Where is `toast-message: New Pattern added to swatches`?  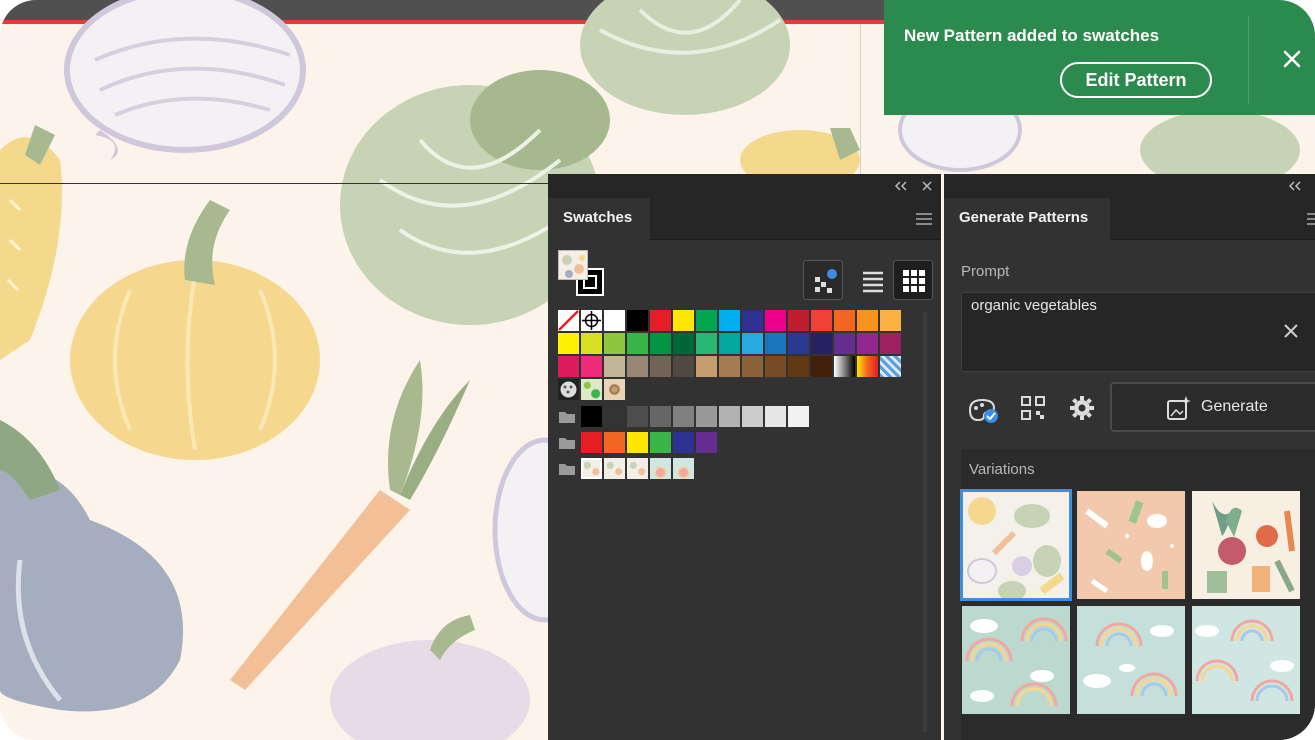
toast-message: New Pattern added to swatches is located at coordinates (1032, 35).